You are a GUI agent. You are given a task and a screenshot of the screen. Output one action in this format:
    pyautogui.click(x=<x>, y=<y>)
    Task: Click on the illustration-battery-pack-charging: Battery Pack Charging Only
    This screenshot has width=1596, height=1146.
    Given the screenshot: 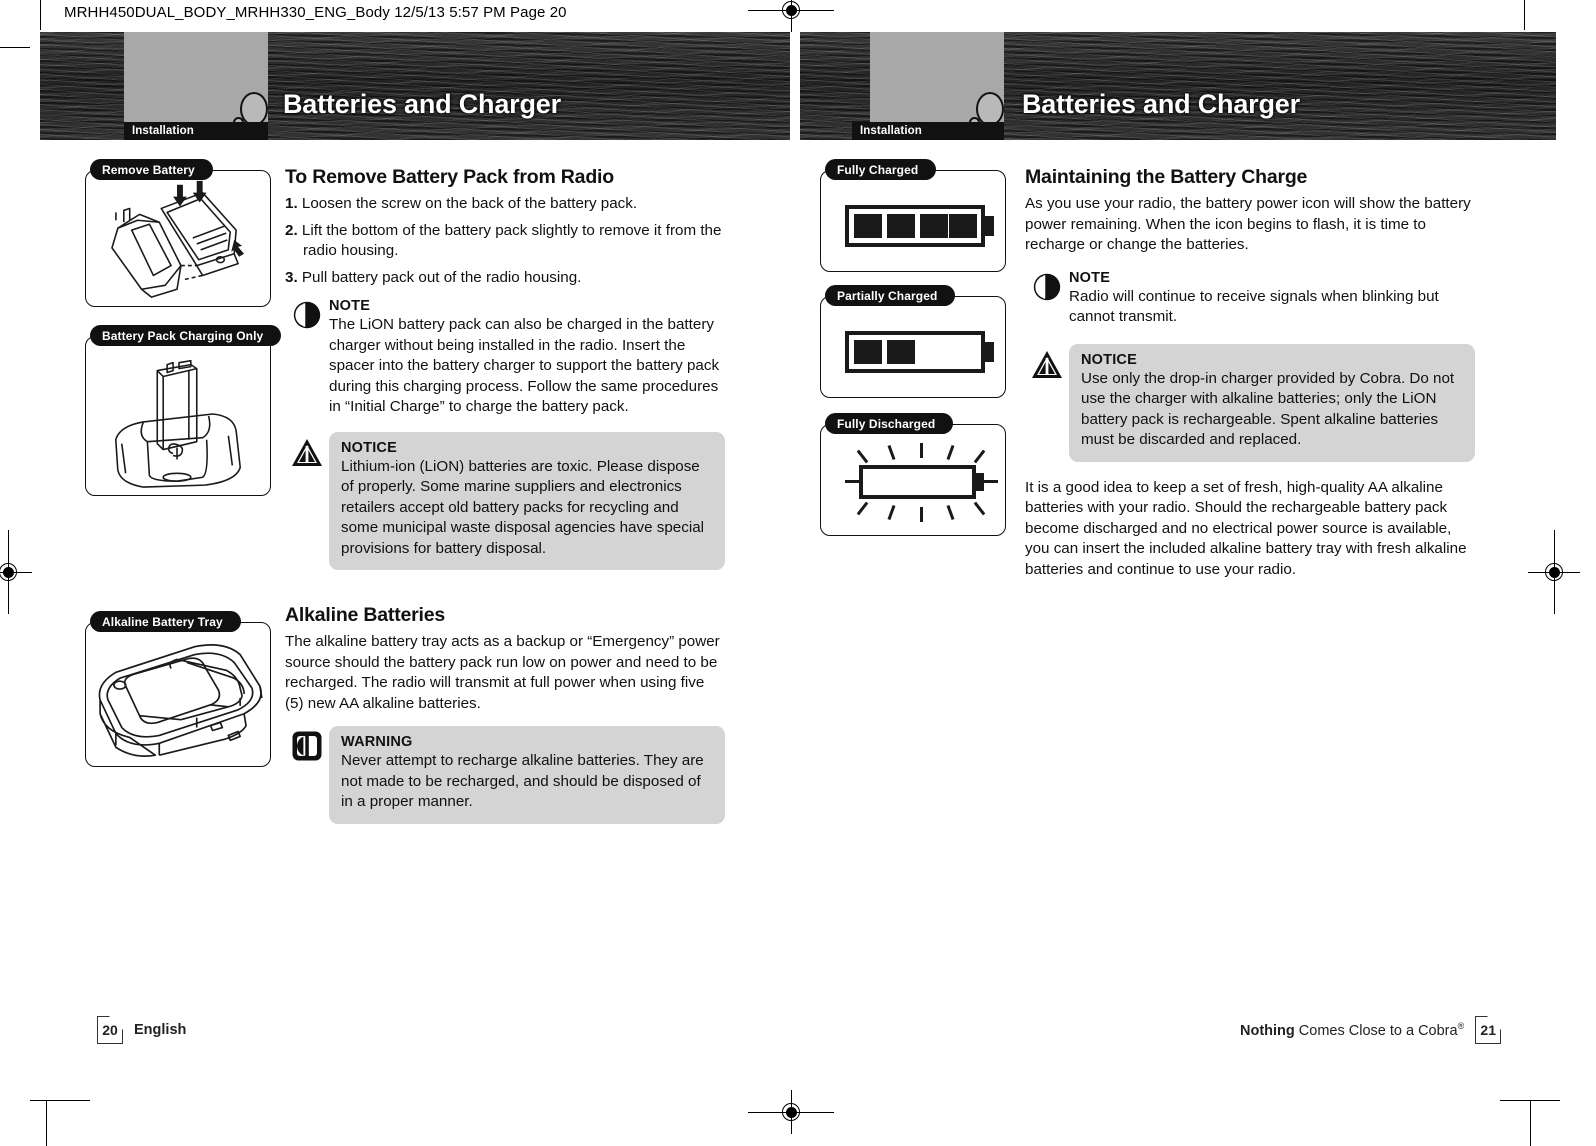 What is the action you would take?
    pyautogui.click(x=183, y=410)
    